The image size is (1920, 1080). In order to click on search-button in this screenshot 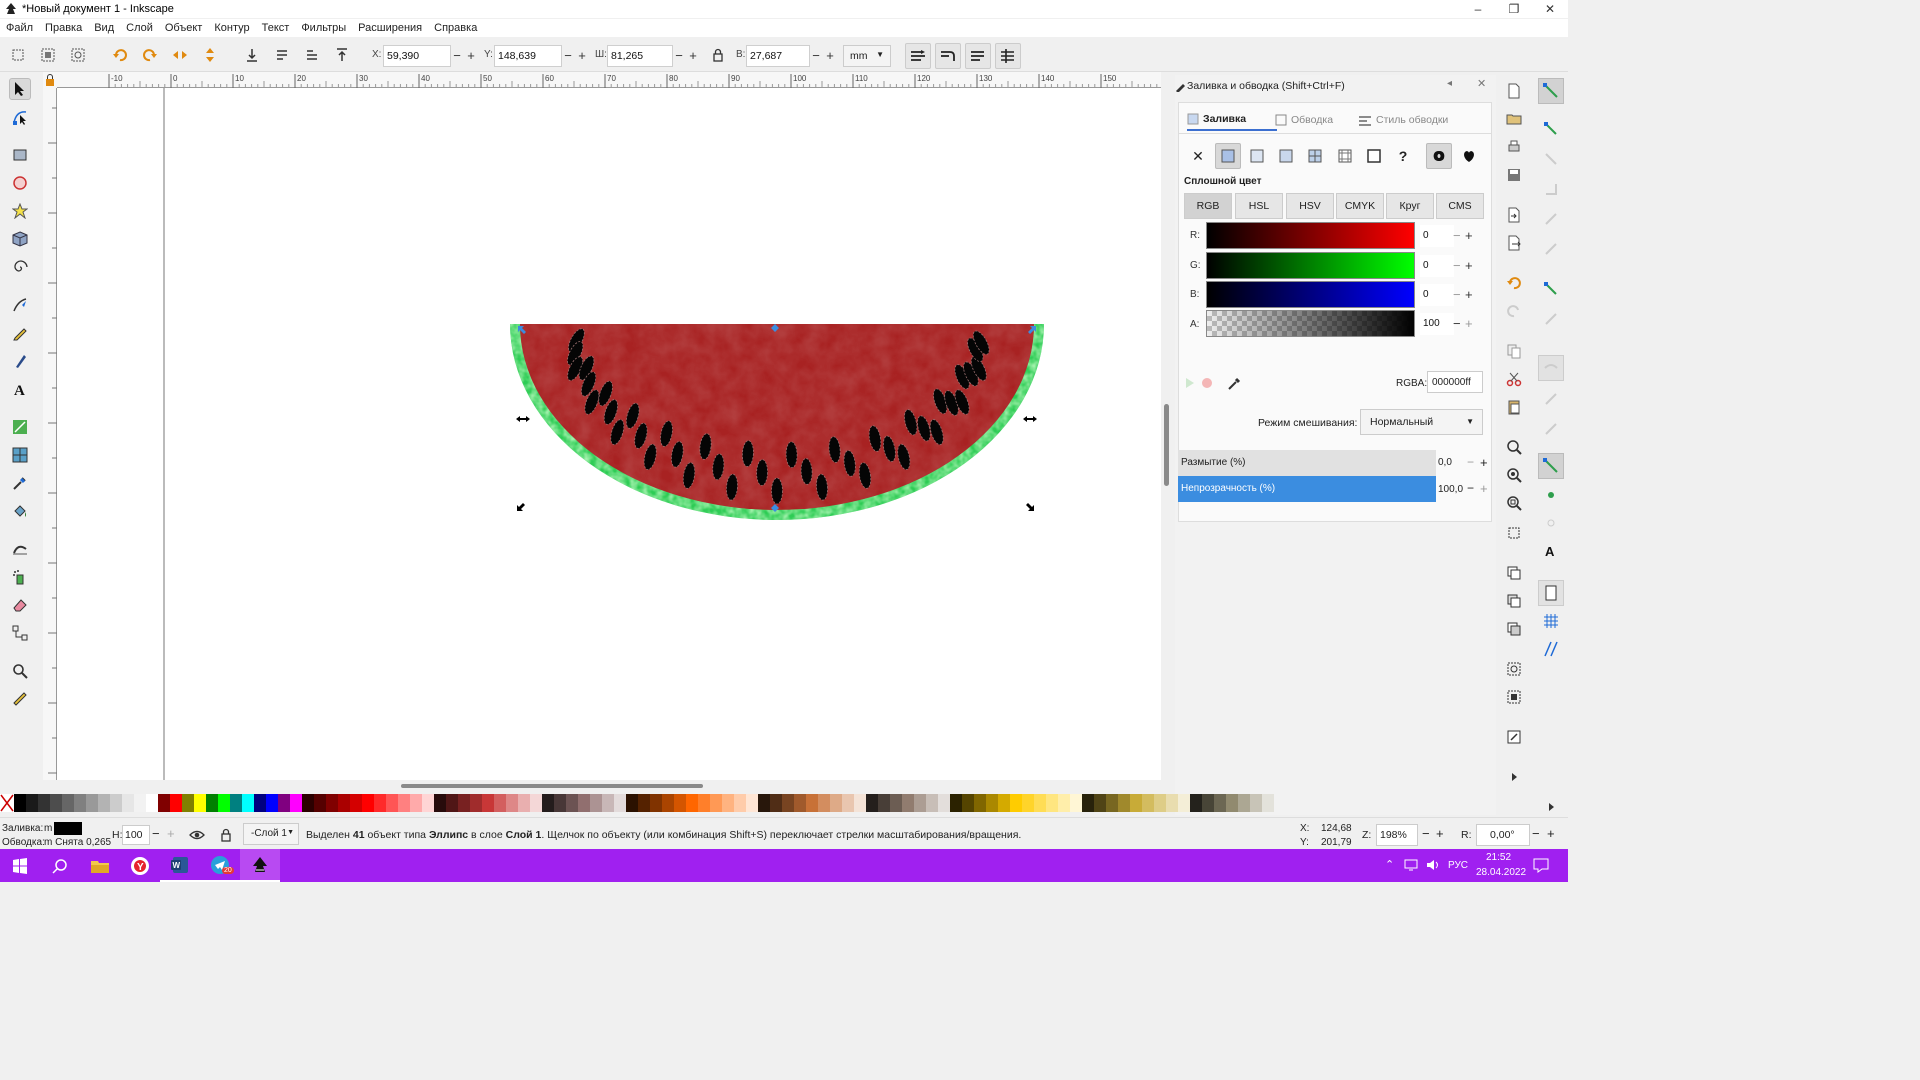, I will do `click(60, 865)`.